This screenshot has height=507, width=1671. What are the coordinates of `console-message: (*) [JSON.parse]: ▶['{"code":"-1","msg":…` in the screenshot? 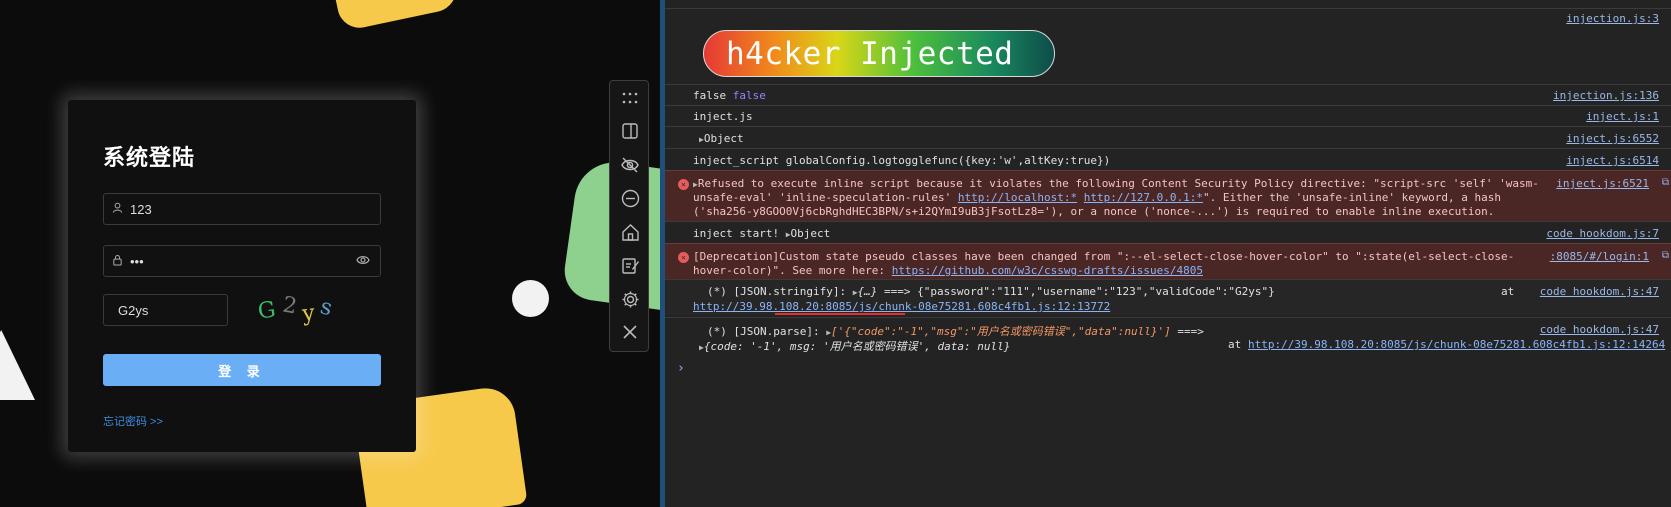 It's located at (955, 331).